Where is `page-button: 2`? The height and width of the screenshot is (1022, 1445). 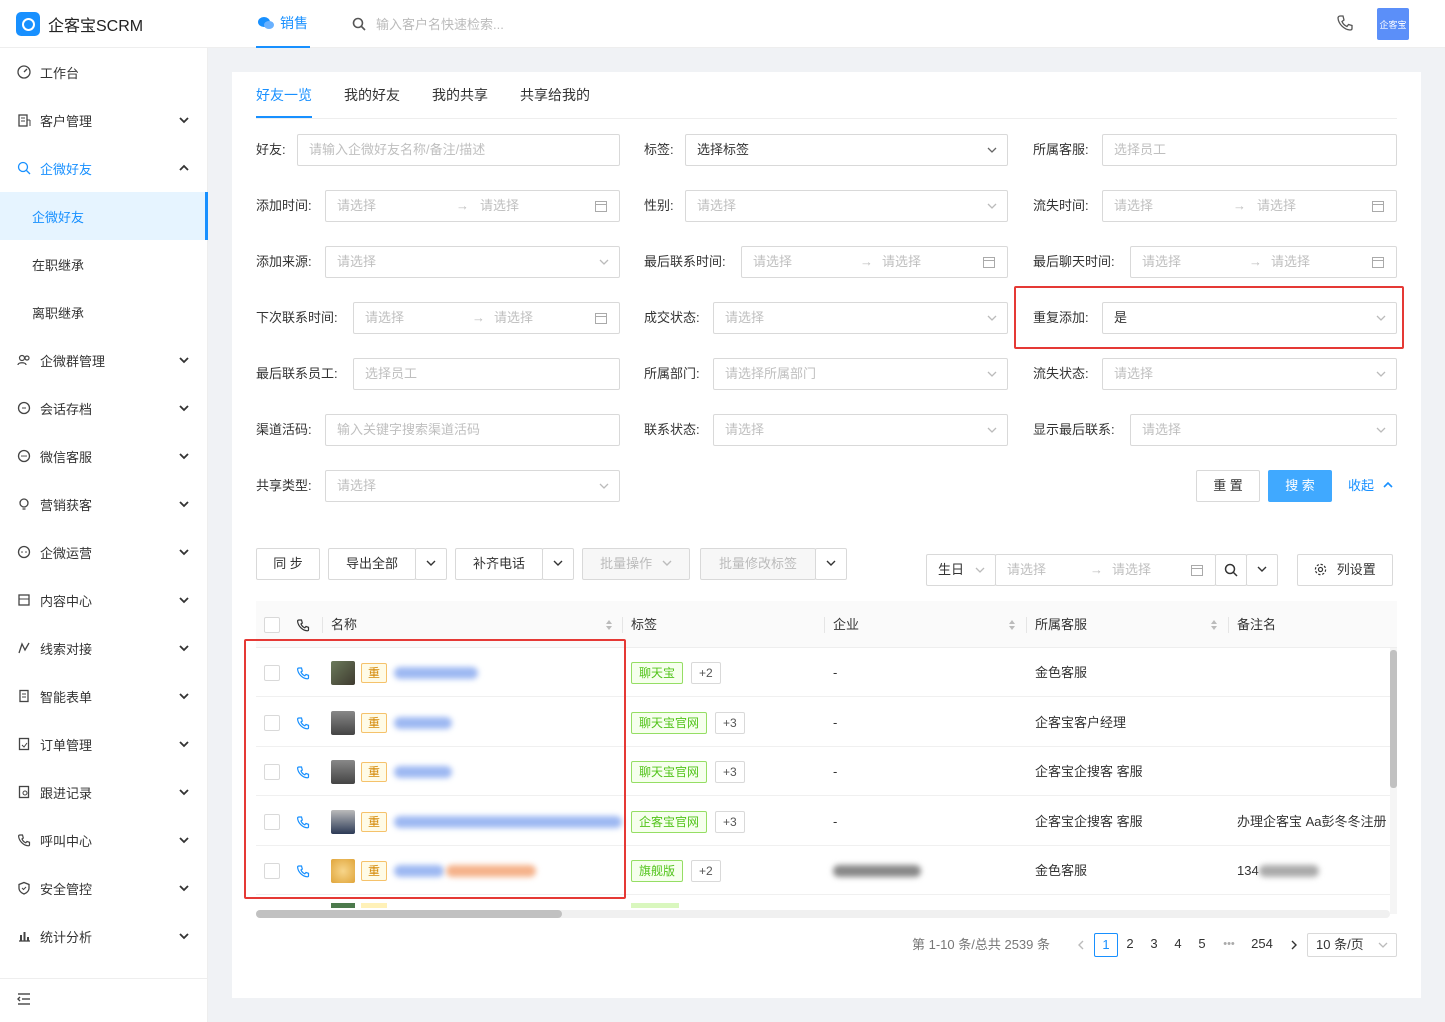 page-button: 2 is located at coordinates (1130, 945).